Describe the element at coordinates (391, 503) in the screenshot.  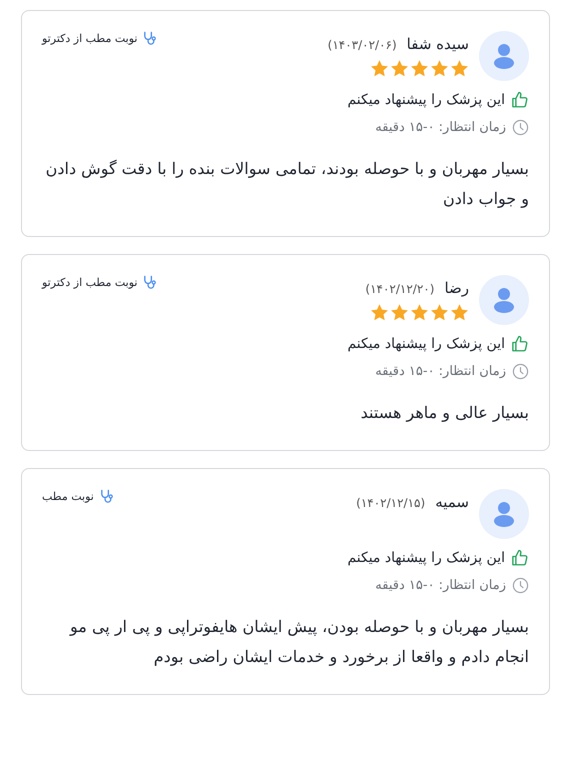
I see `review-date: (۱۴۰۲/۱۲/۱۵)` at that location.